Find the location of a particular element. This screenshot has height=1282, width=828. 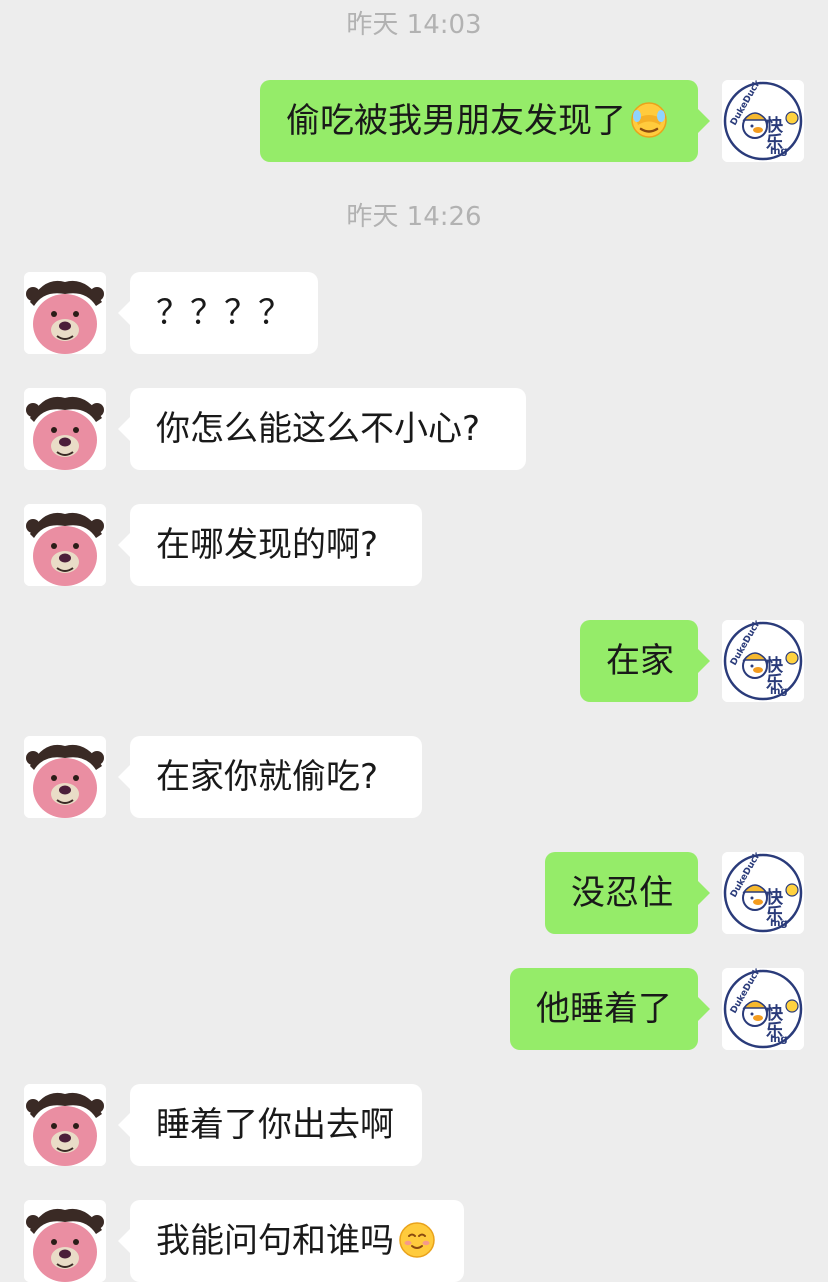

message-bubble: 在哪发现的啊? is located at coordinates (270, 545).